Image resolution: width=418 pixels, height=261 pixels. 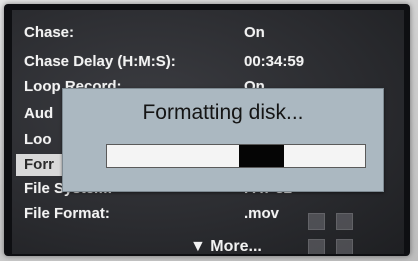 I want to click on menu-label: Loo, so click(x=38, y=139).